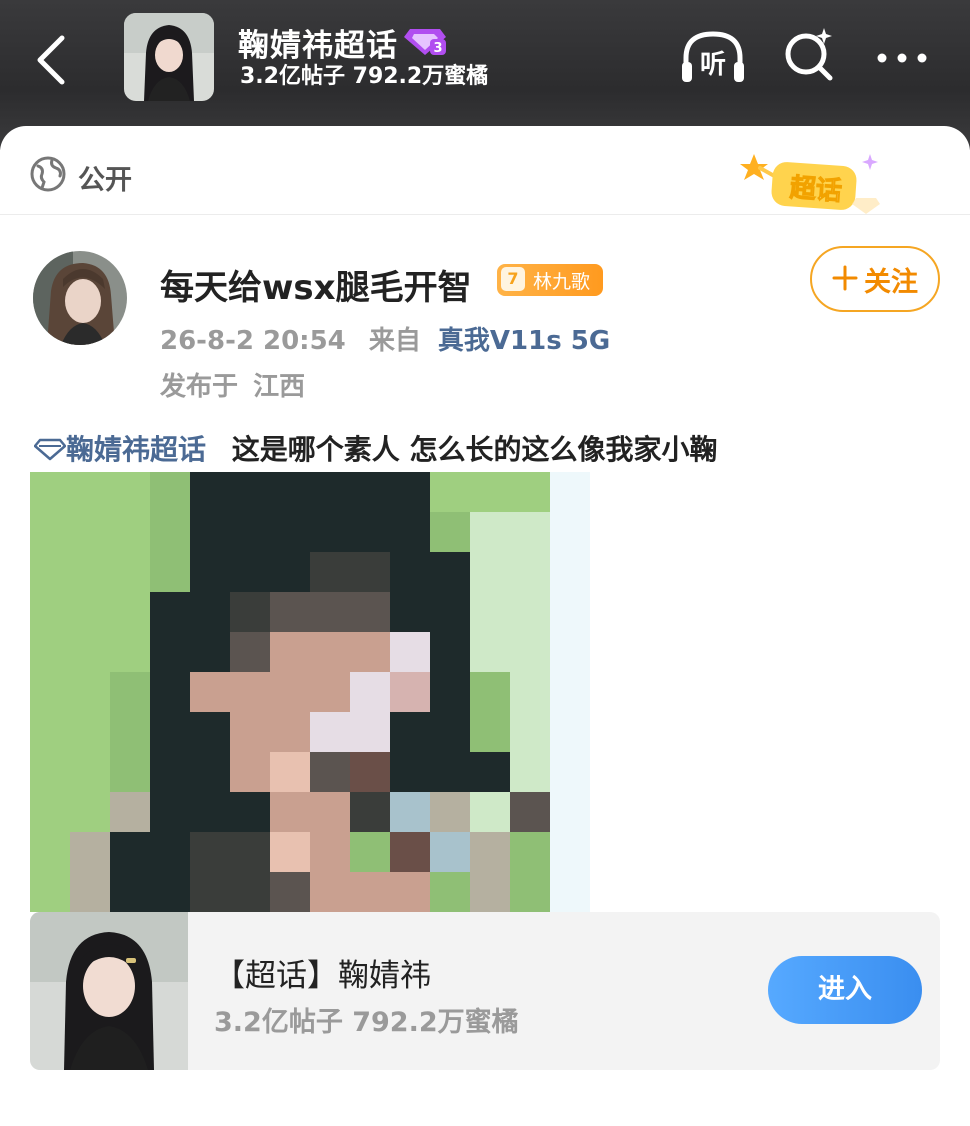 This screenshot has width=970, height=1126. Describe the element at coordinates (169, 57) in the screenshot. I see `supertopic-avatar` at that location.